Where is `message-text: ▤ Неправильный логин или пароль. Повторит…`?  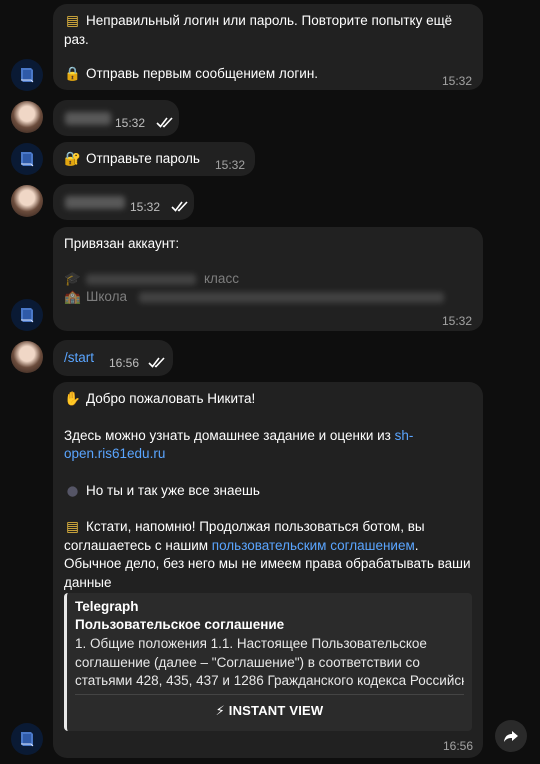 message-text: ▤ Неправильный логин или пароль. Повторит… is located at coordinates (267, 48).